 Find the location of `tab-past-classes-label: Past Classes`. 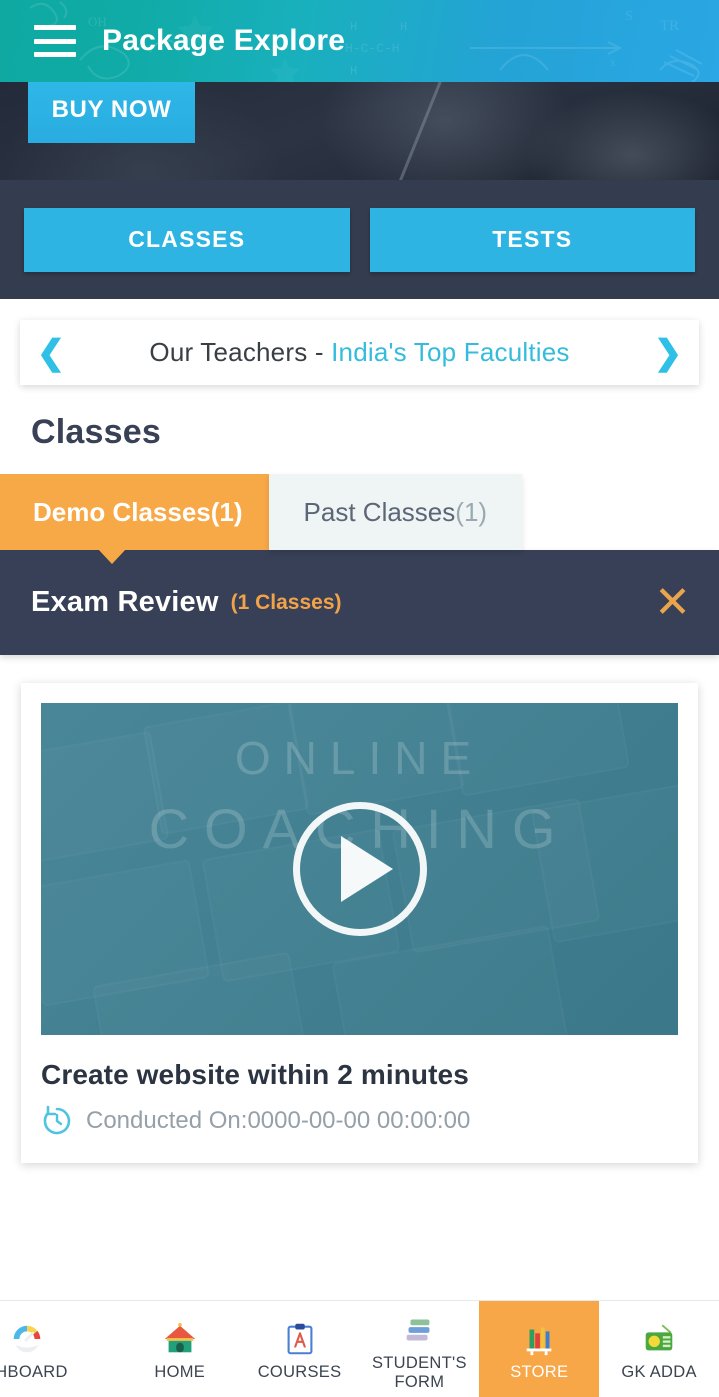

tab-past-classes-label: Past Classes is located at coordinates (379, 511).